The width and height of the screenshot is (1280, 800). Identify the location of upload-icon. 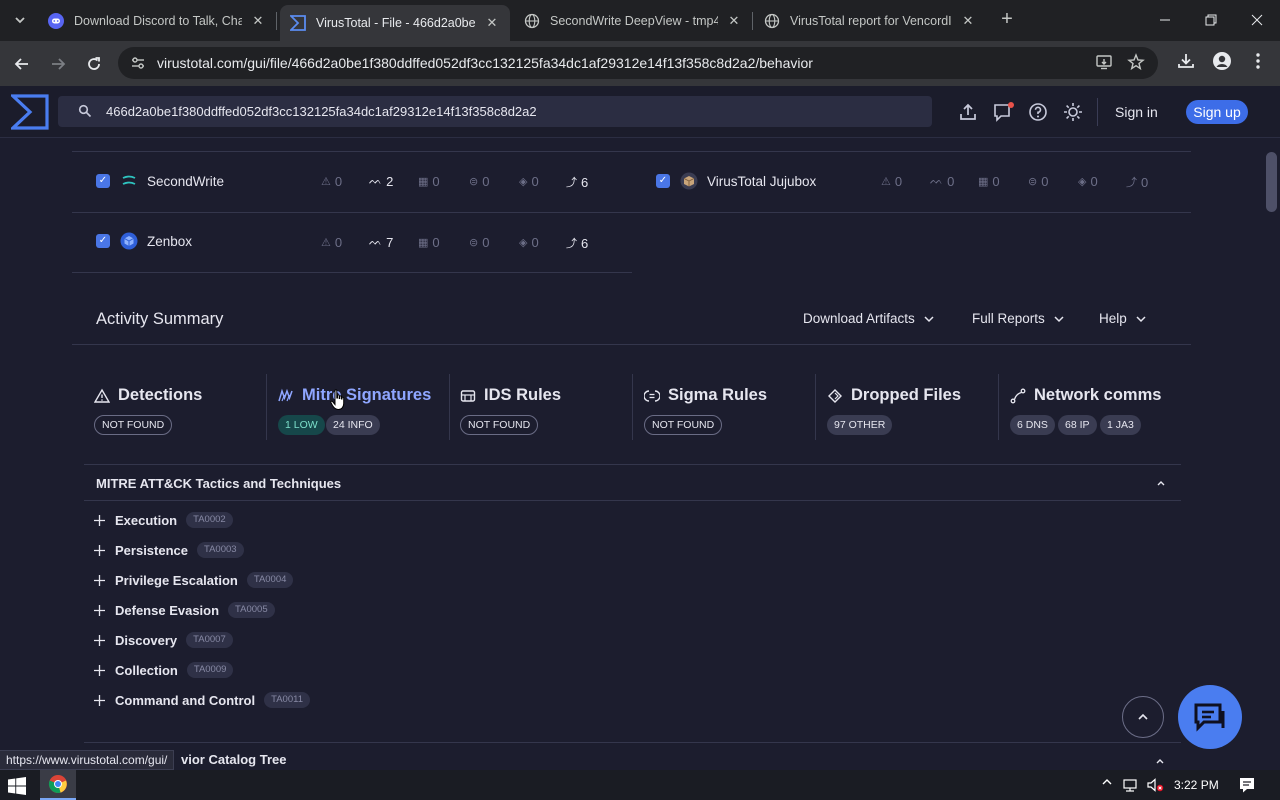
(968, 112).